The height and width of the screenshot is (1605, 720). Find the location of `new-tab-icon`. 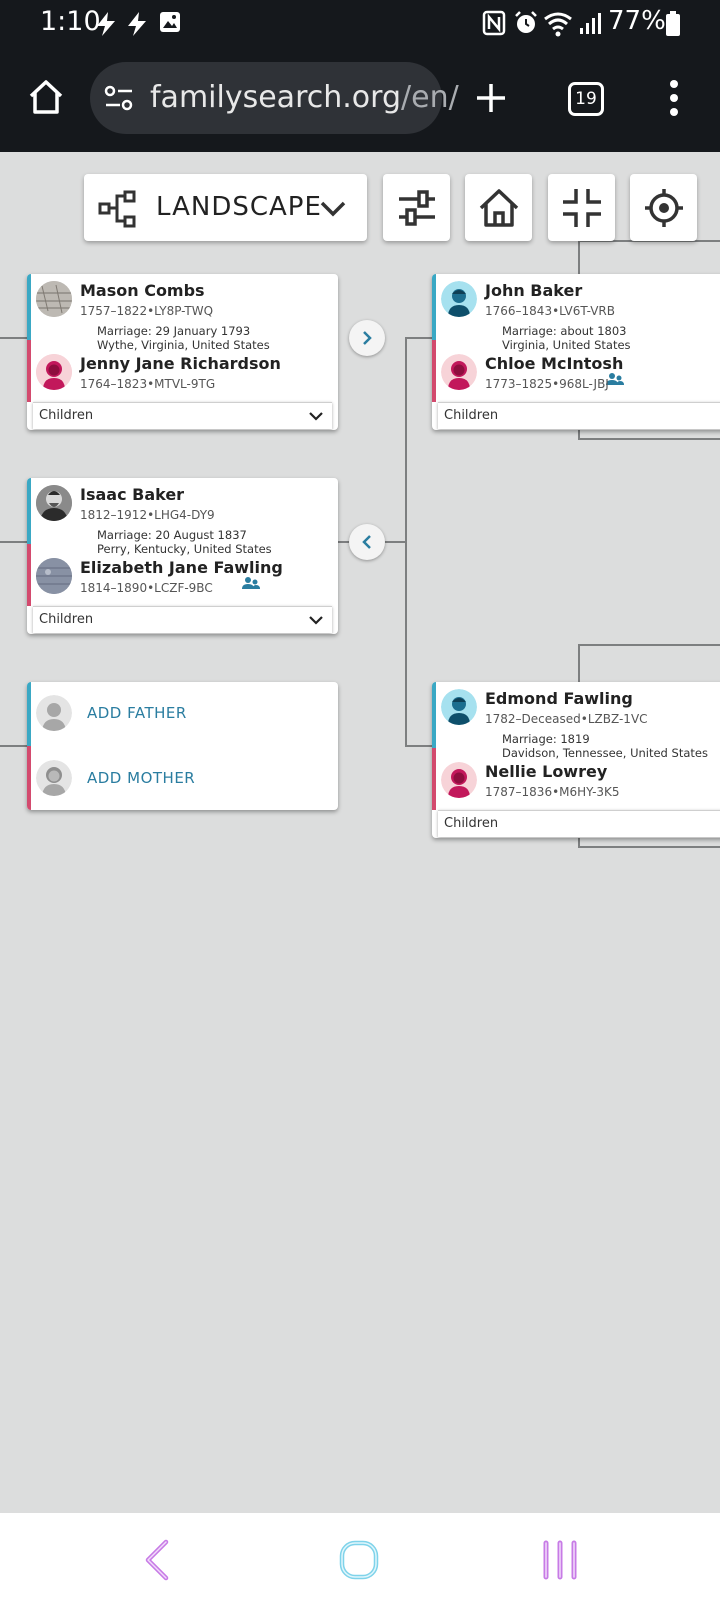

new-tab-icon is located at coordinates (491, 98).